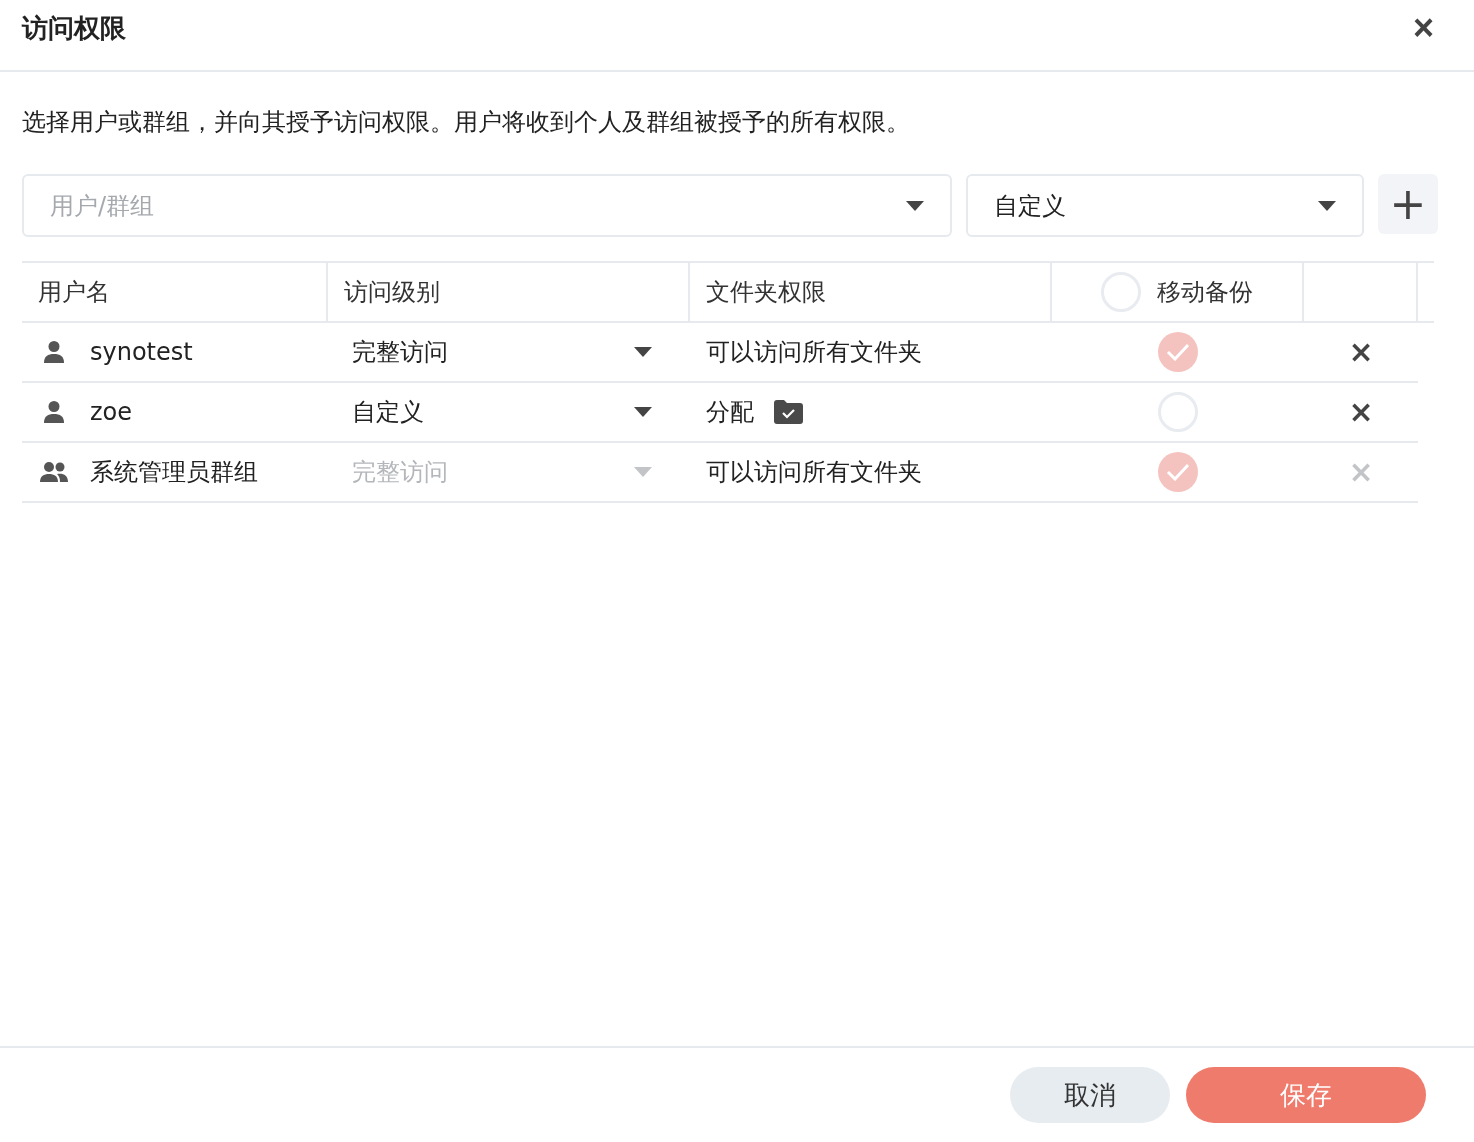 The image size is (1474, 1142). What do you see at coordinates (466, 122) in the screenshot?
I see `description-text: 选择用户或群组，并向其授予访问权限。用户将收到个人及群组被授予的所有权限。` at bounding box center [466, 122].